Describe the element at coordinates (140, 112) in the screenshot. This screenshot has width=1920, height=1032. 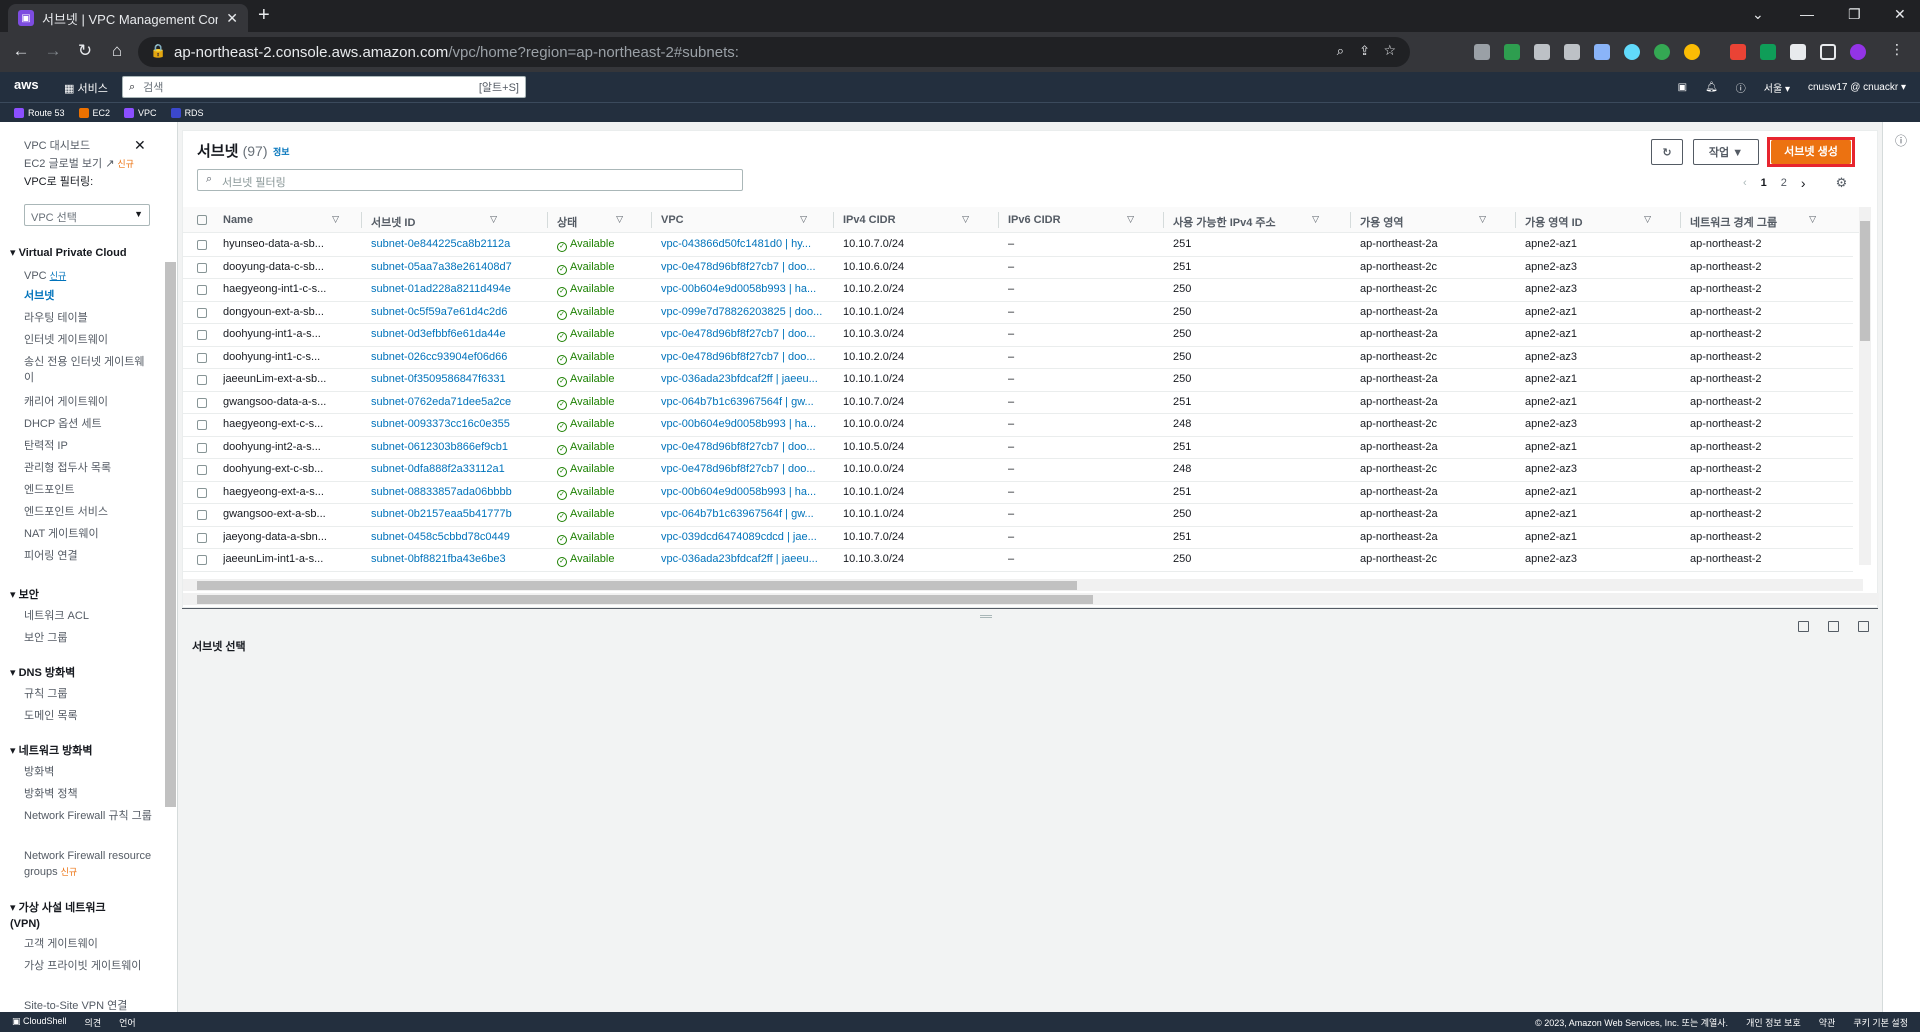
I see `favorite-vpc: VPC` at that location.